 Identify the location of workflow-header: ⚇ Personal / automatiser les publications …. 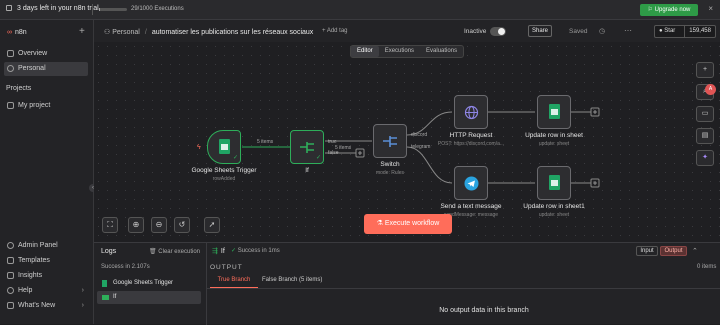
(407, 31).